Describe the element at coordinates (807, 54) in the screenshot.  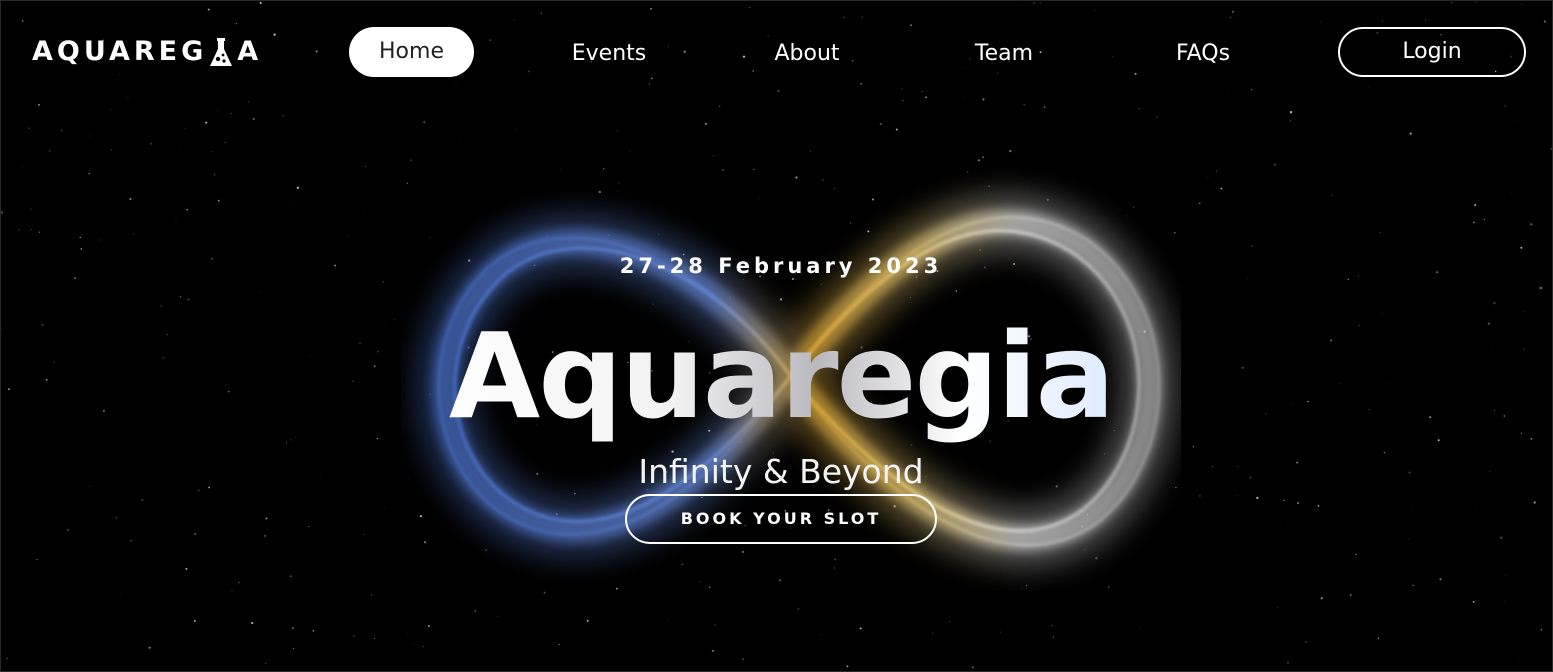
I see `nav-about: About` at that location.